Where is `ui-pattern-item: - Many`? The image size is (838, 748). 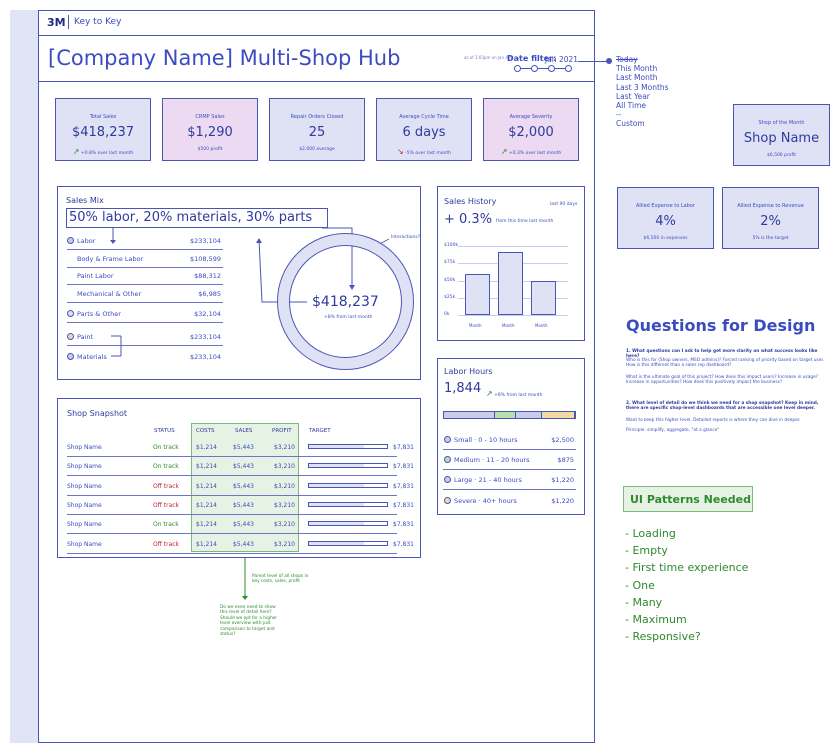
ui-pattern-item: - Many is located at coordinates (644, 602).